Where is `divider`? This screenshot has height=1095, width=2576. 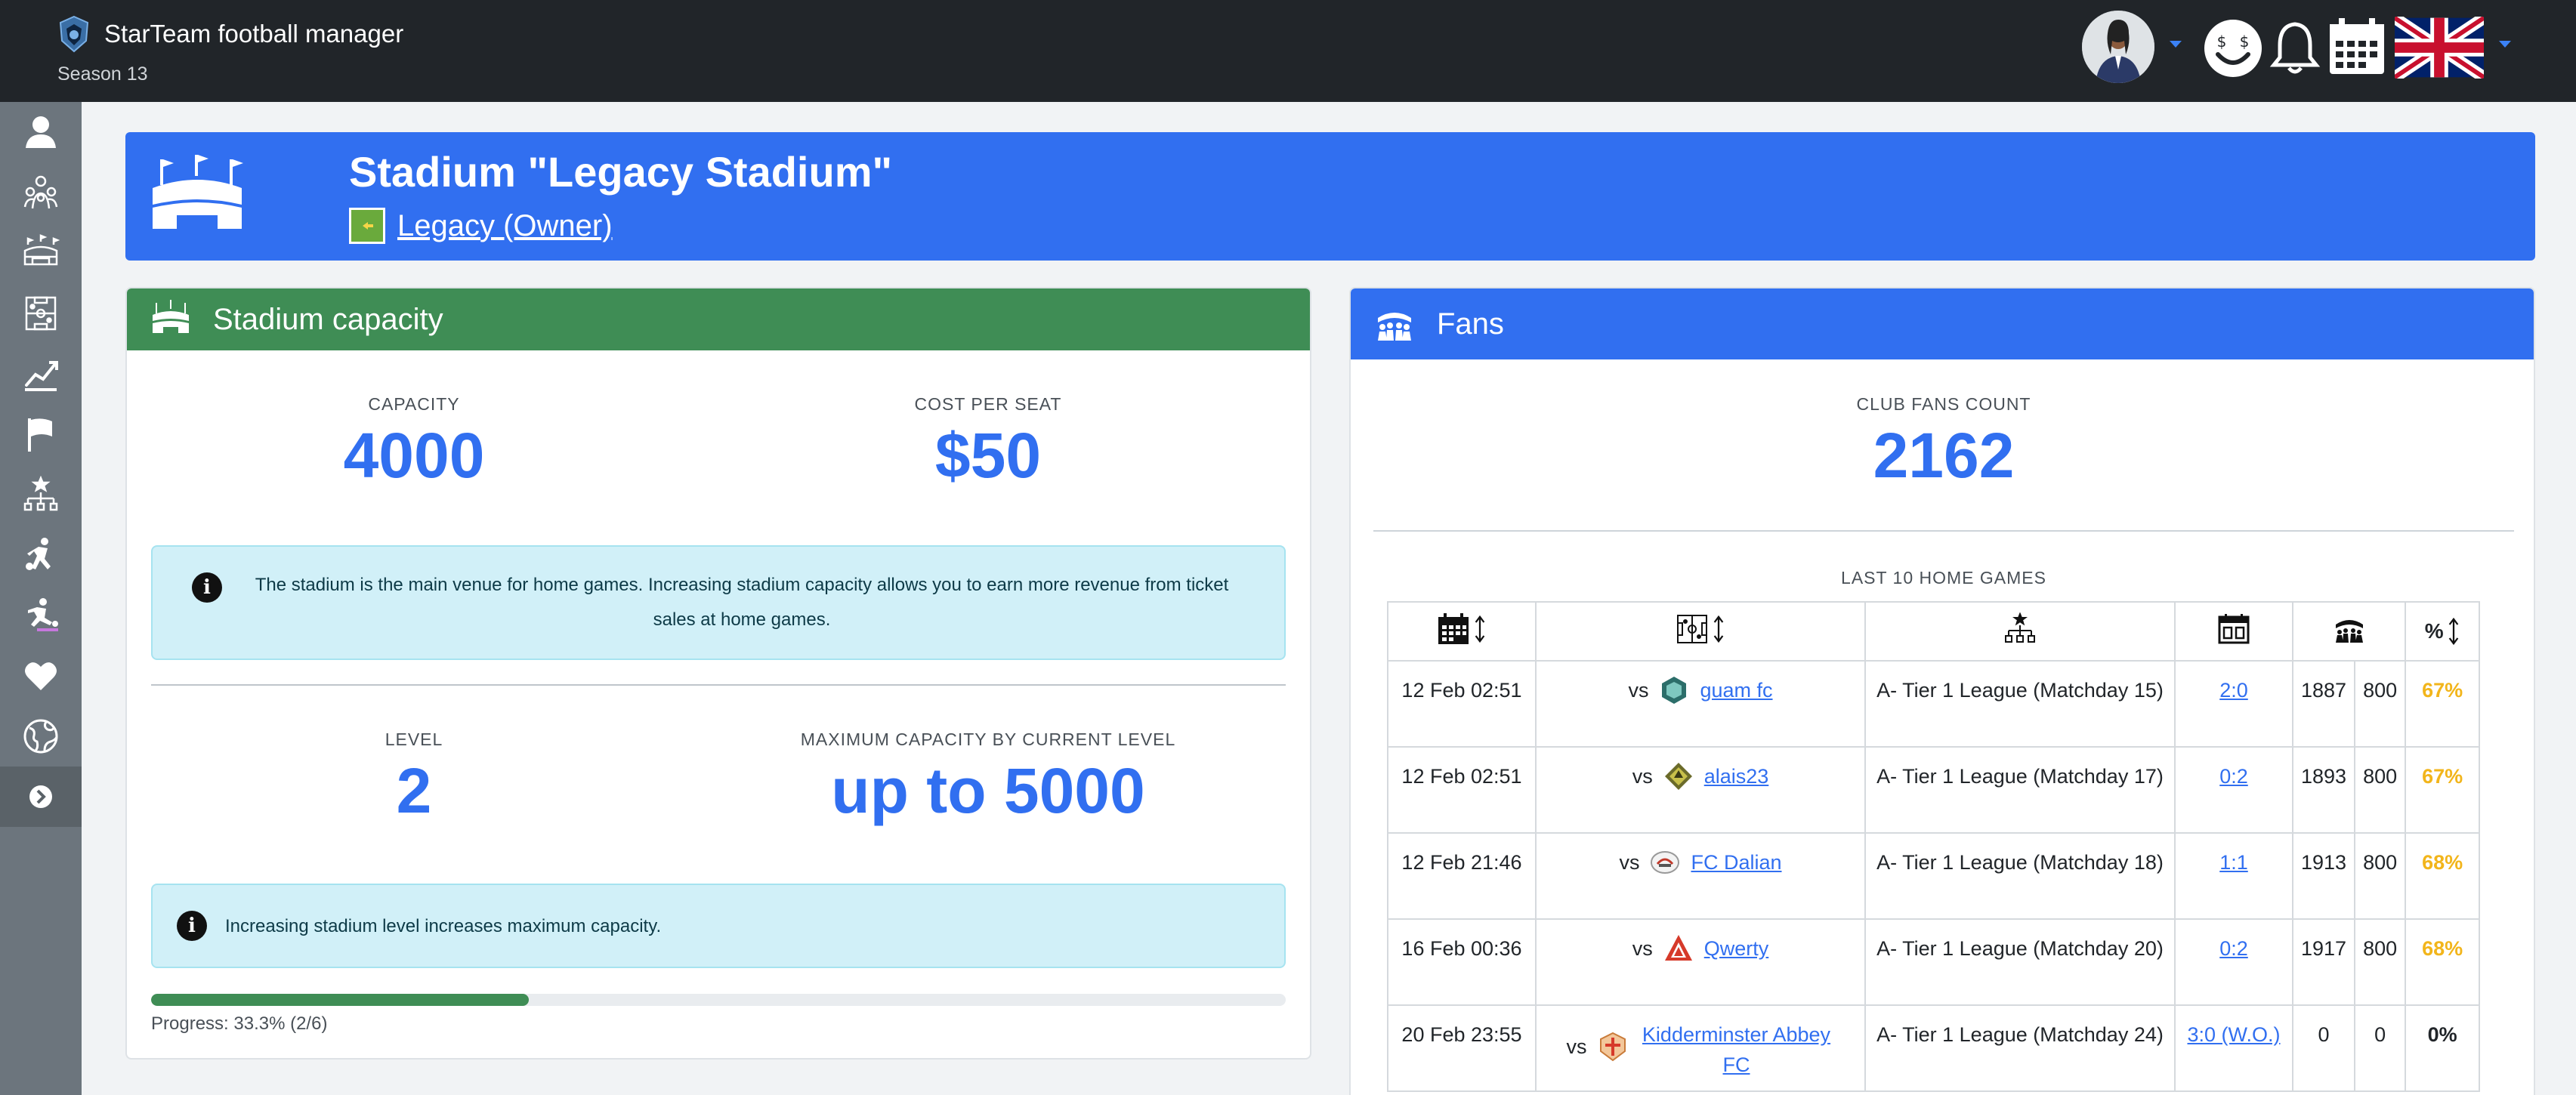
divider is located at coordinates (718, 685).